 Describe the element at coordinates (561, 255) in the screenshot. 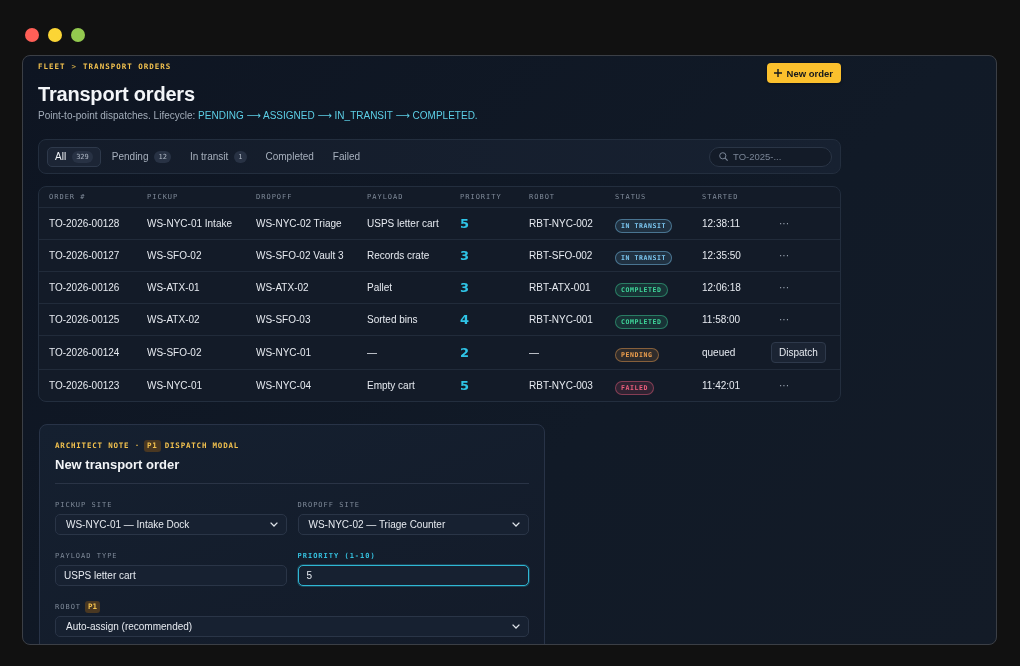

I see `table-cell-text: RBT-SFO-002` at that location.